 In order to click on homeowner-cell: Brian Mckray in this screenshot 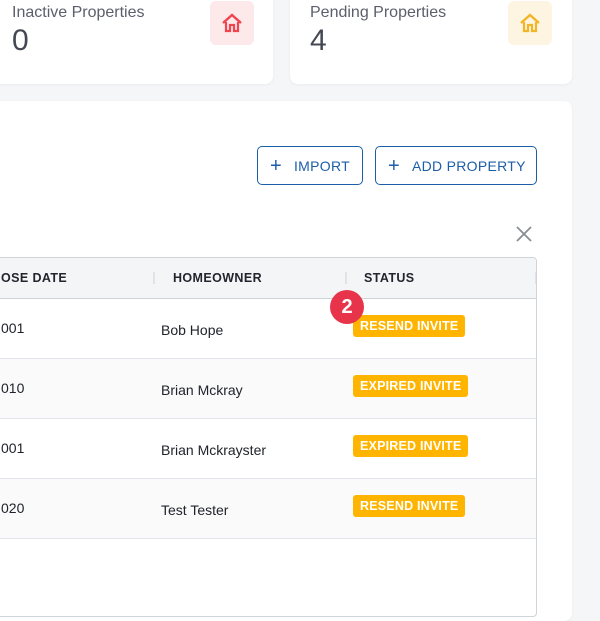, I will do `click(202, 390)`.